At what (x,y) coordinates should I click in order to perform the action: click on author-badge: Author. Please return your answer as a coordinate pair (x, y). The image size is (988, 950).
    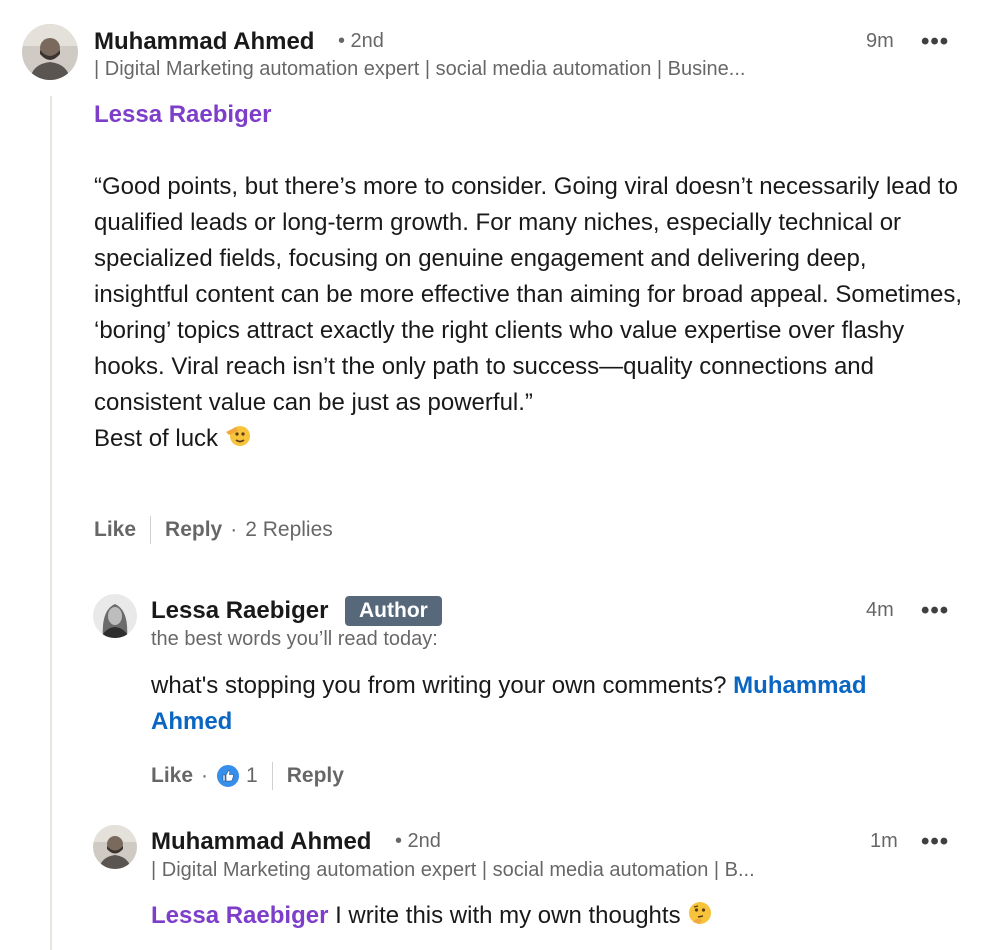
    Looking at the image, I should click on (393, 611).